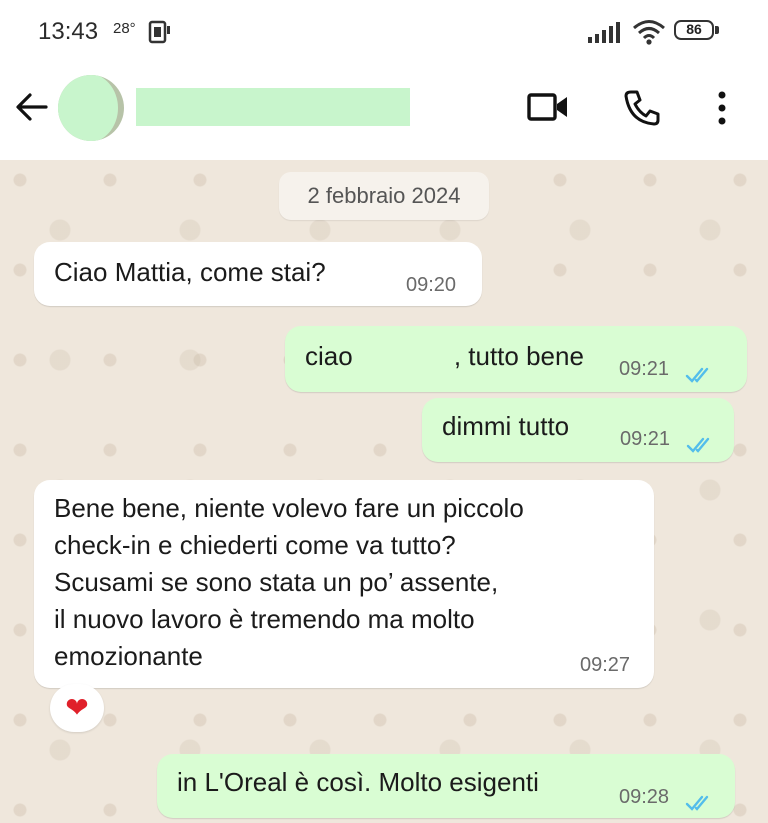  I want to click on wifi-icon, so click(649, 34).